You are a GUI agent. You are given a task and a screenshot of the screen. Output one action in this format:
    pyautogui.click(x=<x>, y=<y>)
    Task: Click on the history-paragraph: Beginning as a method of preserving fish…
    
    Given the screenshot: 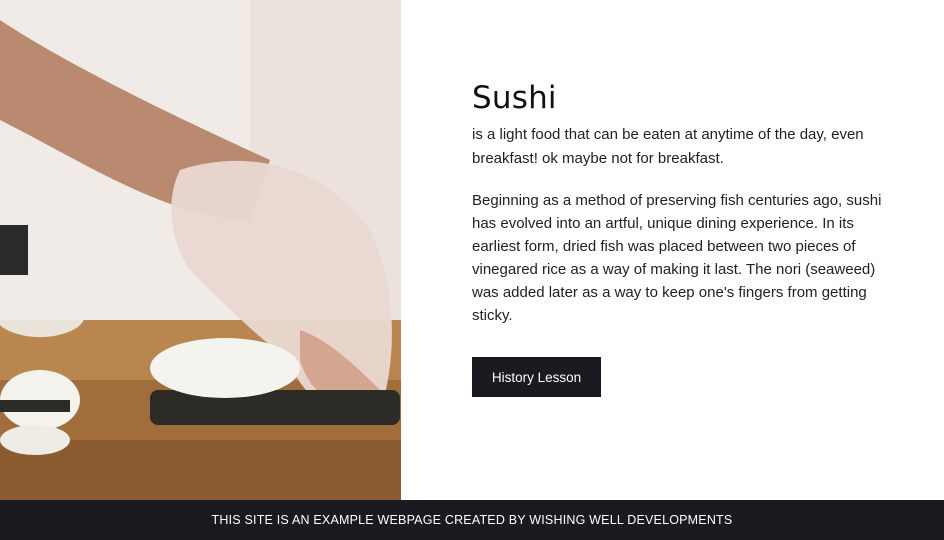 What is the action you would take?
    pyautogui.click(x=677, y=258)
    